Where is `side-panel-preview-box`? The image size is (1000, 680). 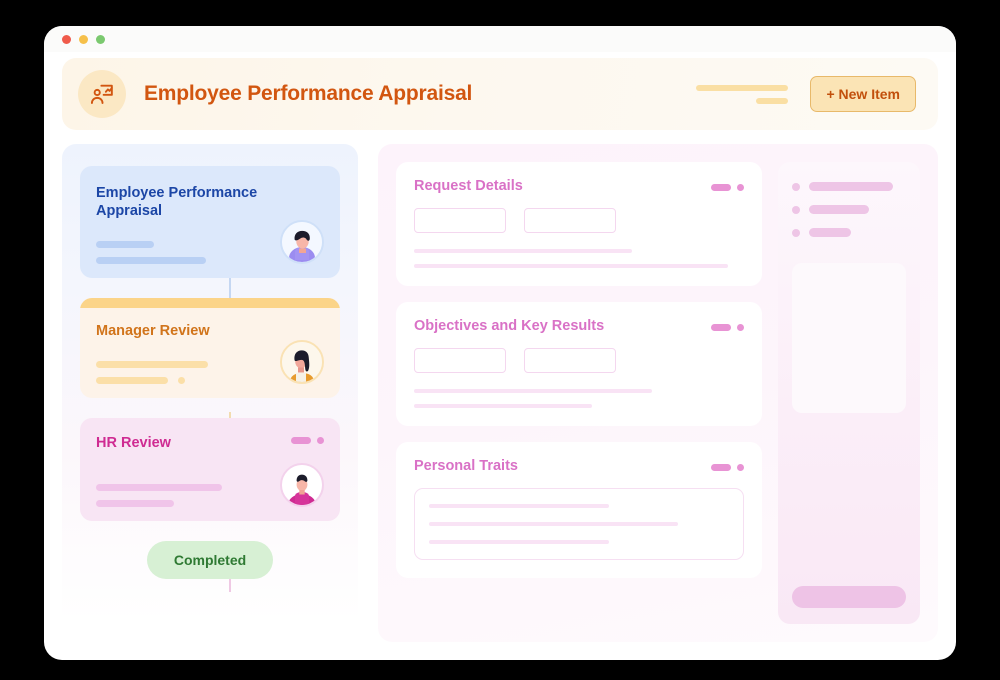
side-panel-preview-box is located at coordinates (849, 338).